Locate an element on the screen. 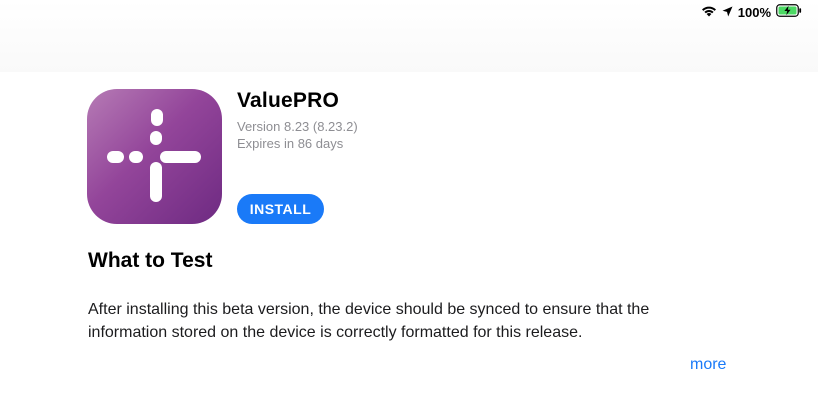 This screenshot has width=818, height=394. icon-mark-upper-dot is located at coordinates (156, 138).